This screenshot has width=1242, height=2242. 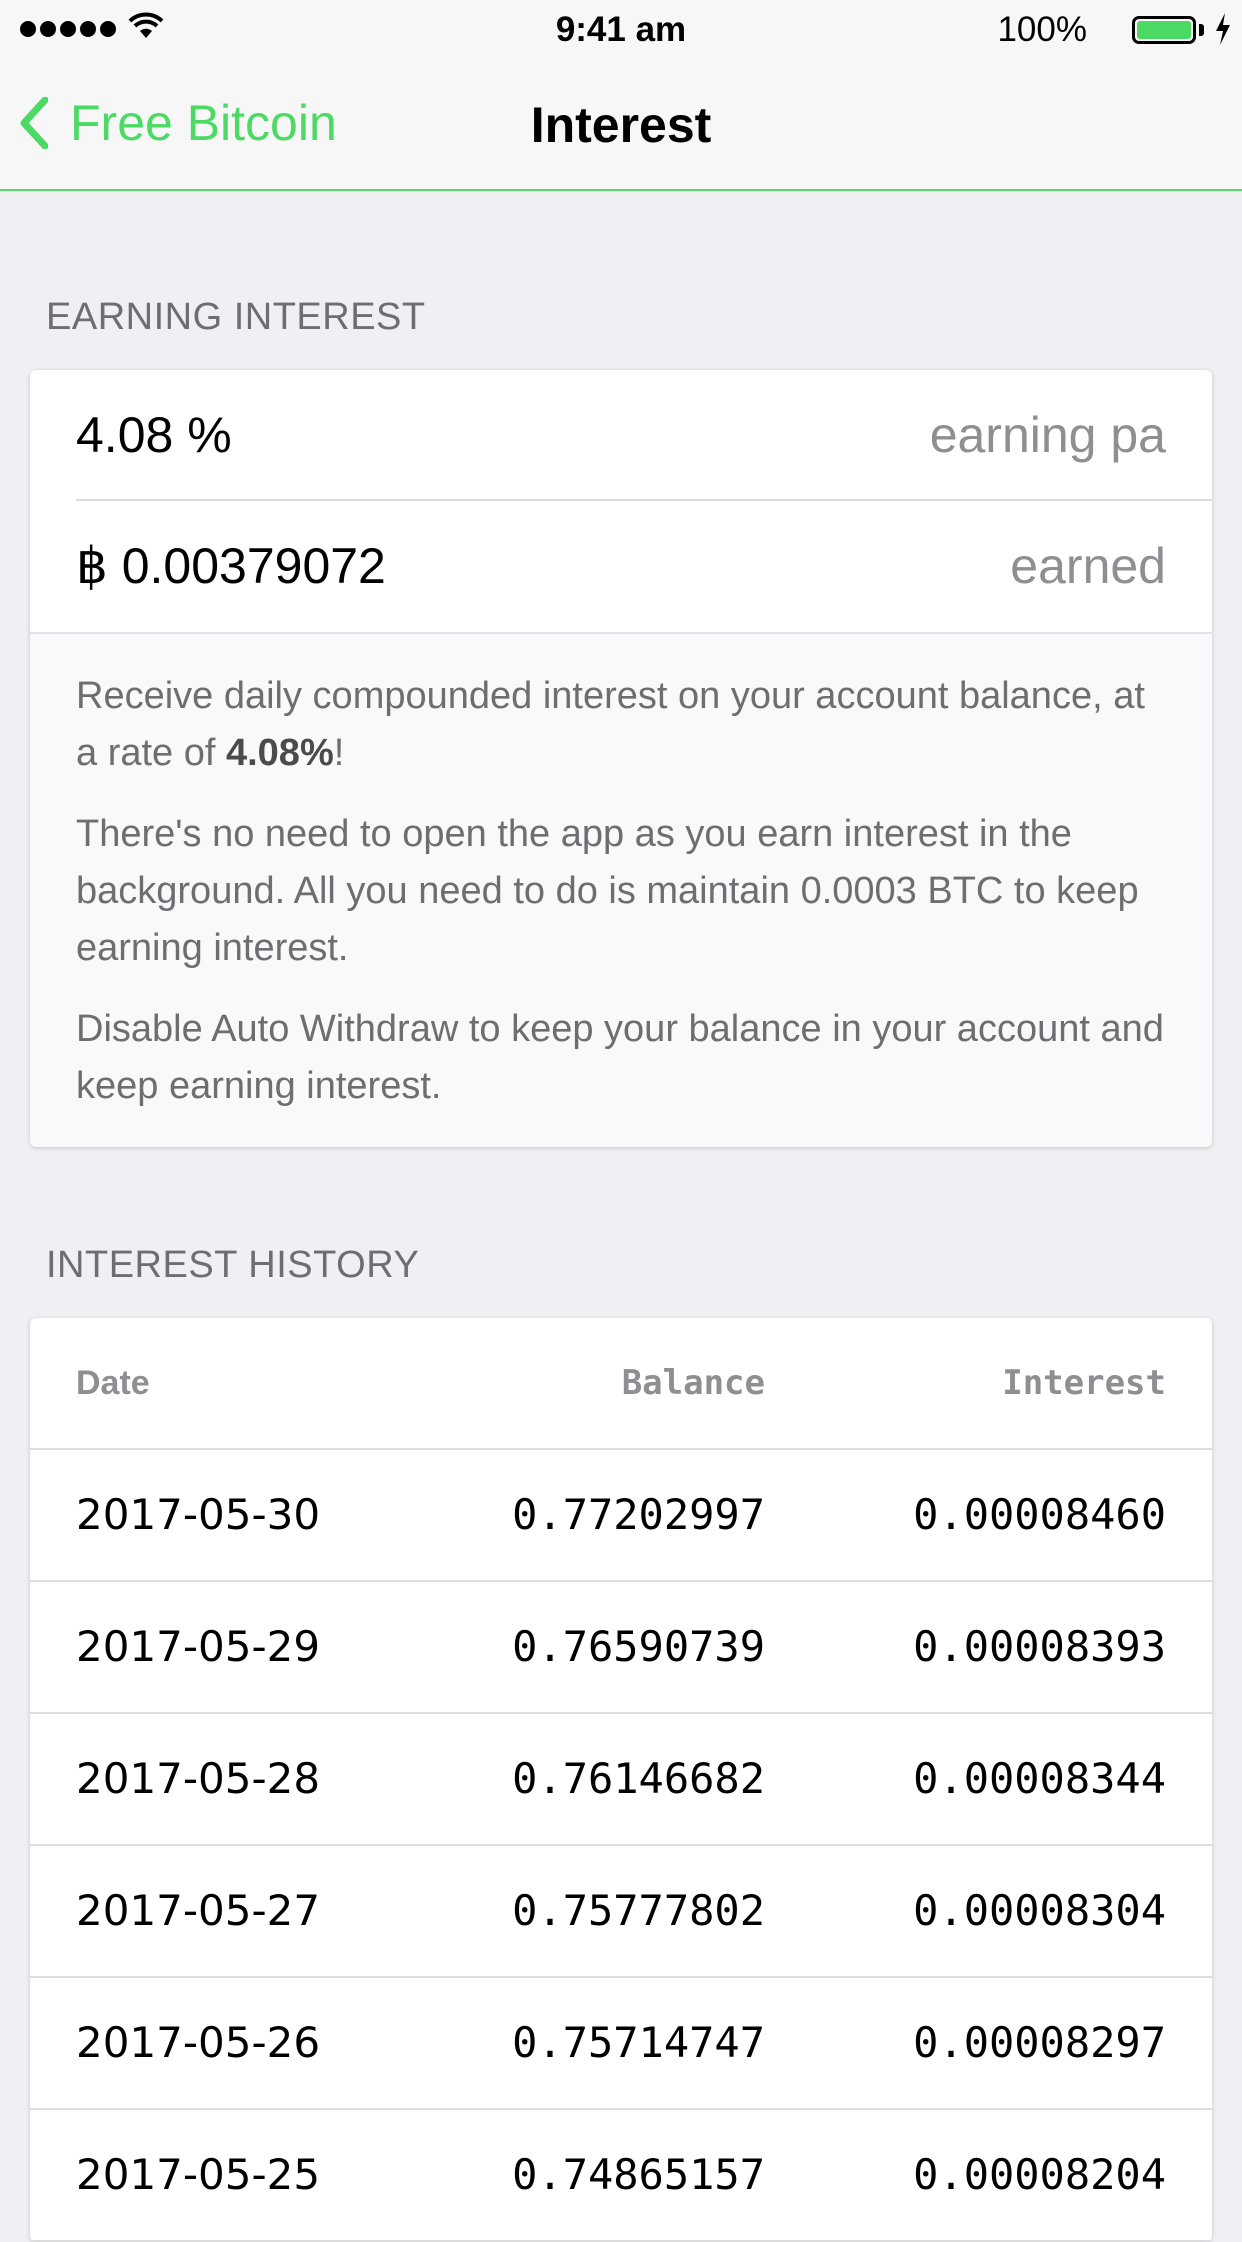 What do you see at coordinates (1088, 566) in the screenshot?
I see `earned-label: earned` at bounding box center [1088, 566].